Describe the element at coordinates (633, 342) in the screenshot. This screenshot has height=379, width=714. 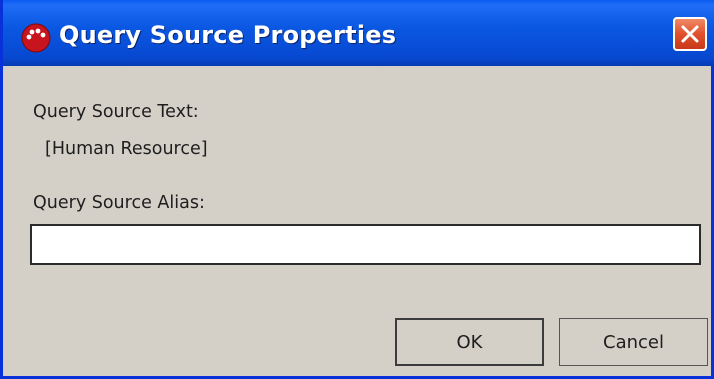
I see `cancel-button: Cancel` at that location.